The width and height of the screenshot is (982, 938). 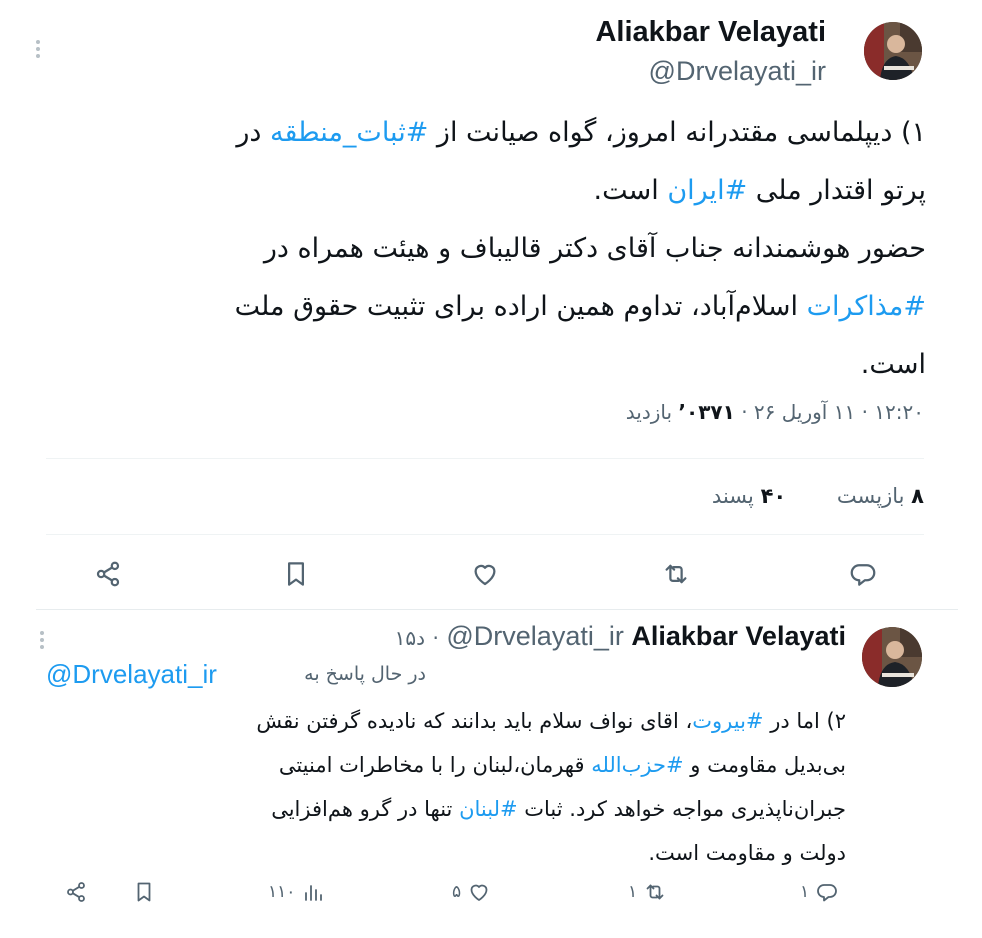 I want to click on retweets-label: بازپست, so click(x=870, y=496).